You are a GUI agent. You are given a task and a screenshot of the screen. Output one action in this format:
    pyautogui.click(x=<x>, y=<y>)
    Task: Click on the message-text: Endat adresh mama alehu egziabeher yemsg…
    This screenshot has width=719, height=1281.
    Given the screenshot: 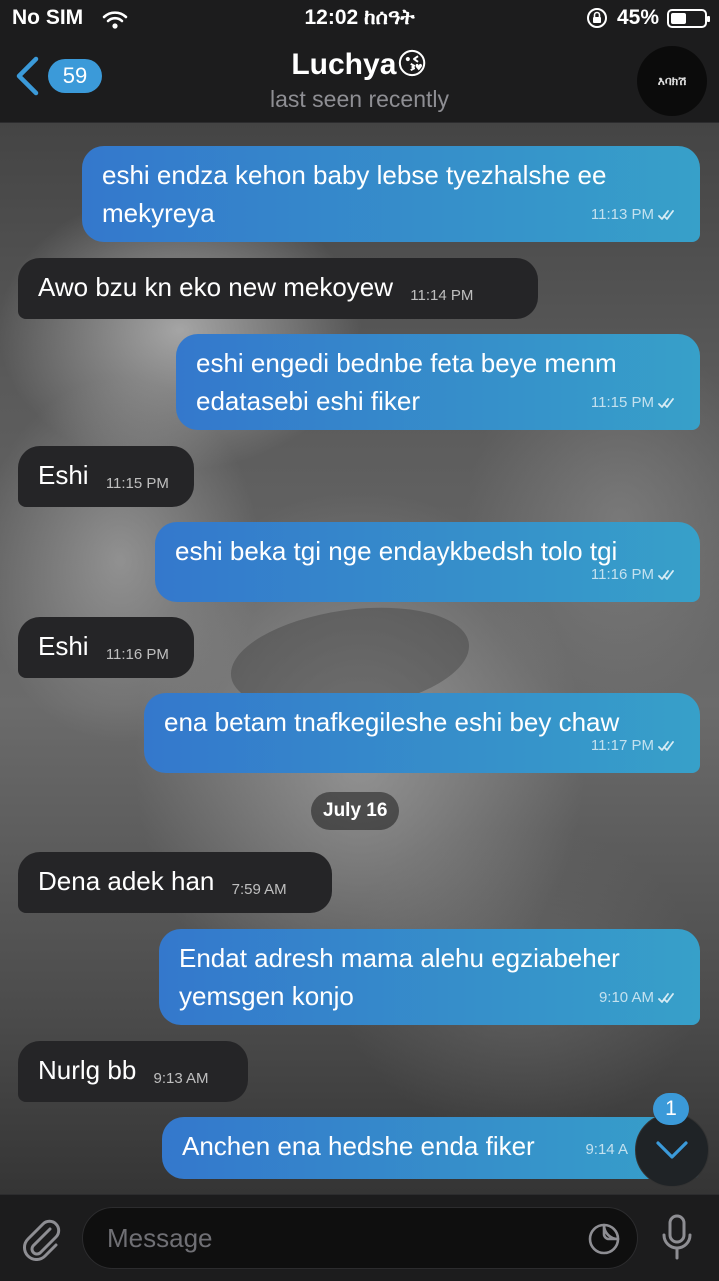 What is the action you would take?
    pyautogui.click(x=399, y=977)
    